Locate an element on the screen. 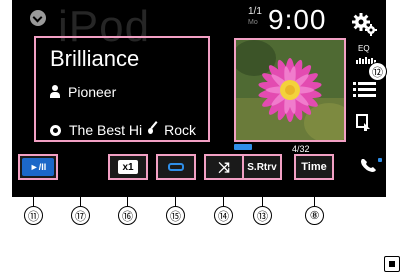 This screenshot has height=277, width=409. shuffle-button: ⤨ is located at coordinates (224, 167).